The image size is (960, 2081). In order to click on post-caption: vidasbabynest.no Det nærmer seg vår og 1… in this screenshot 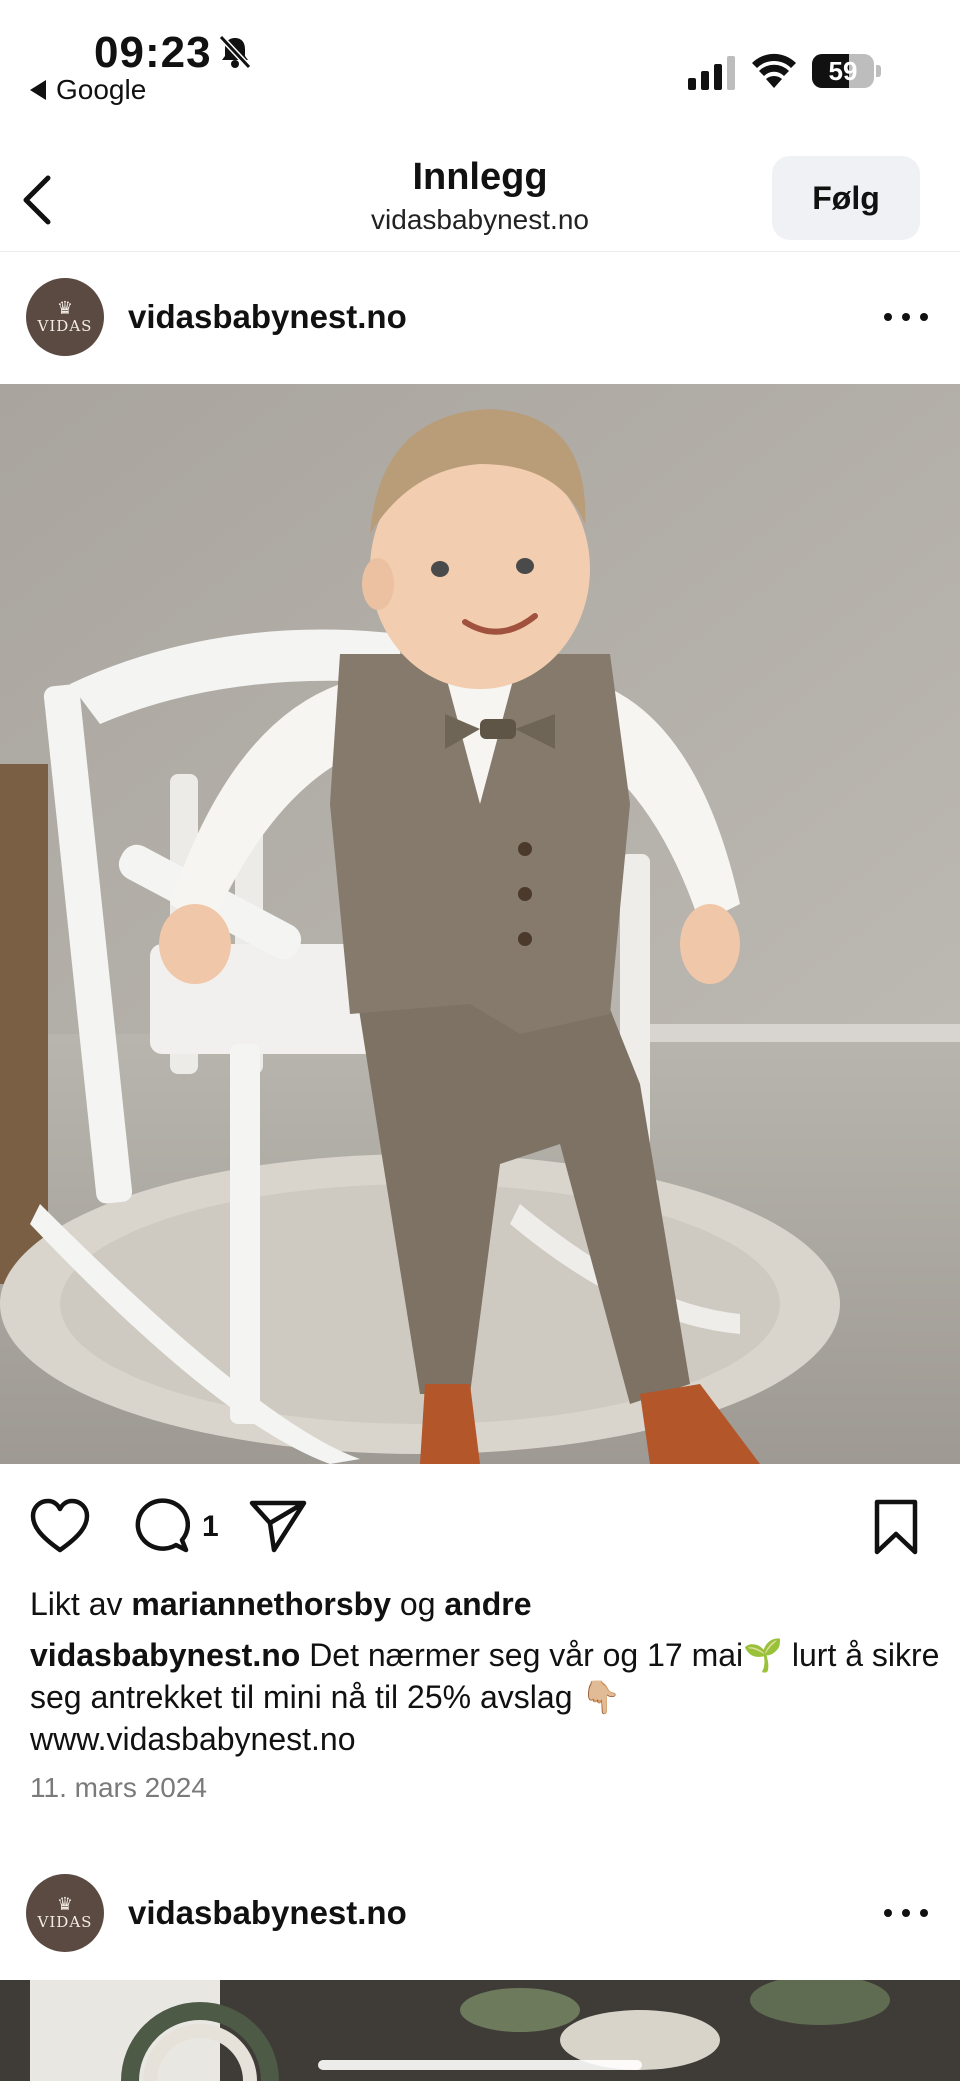, I will do `click(485, 1697)`.